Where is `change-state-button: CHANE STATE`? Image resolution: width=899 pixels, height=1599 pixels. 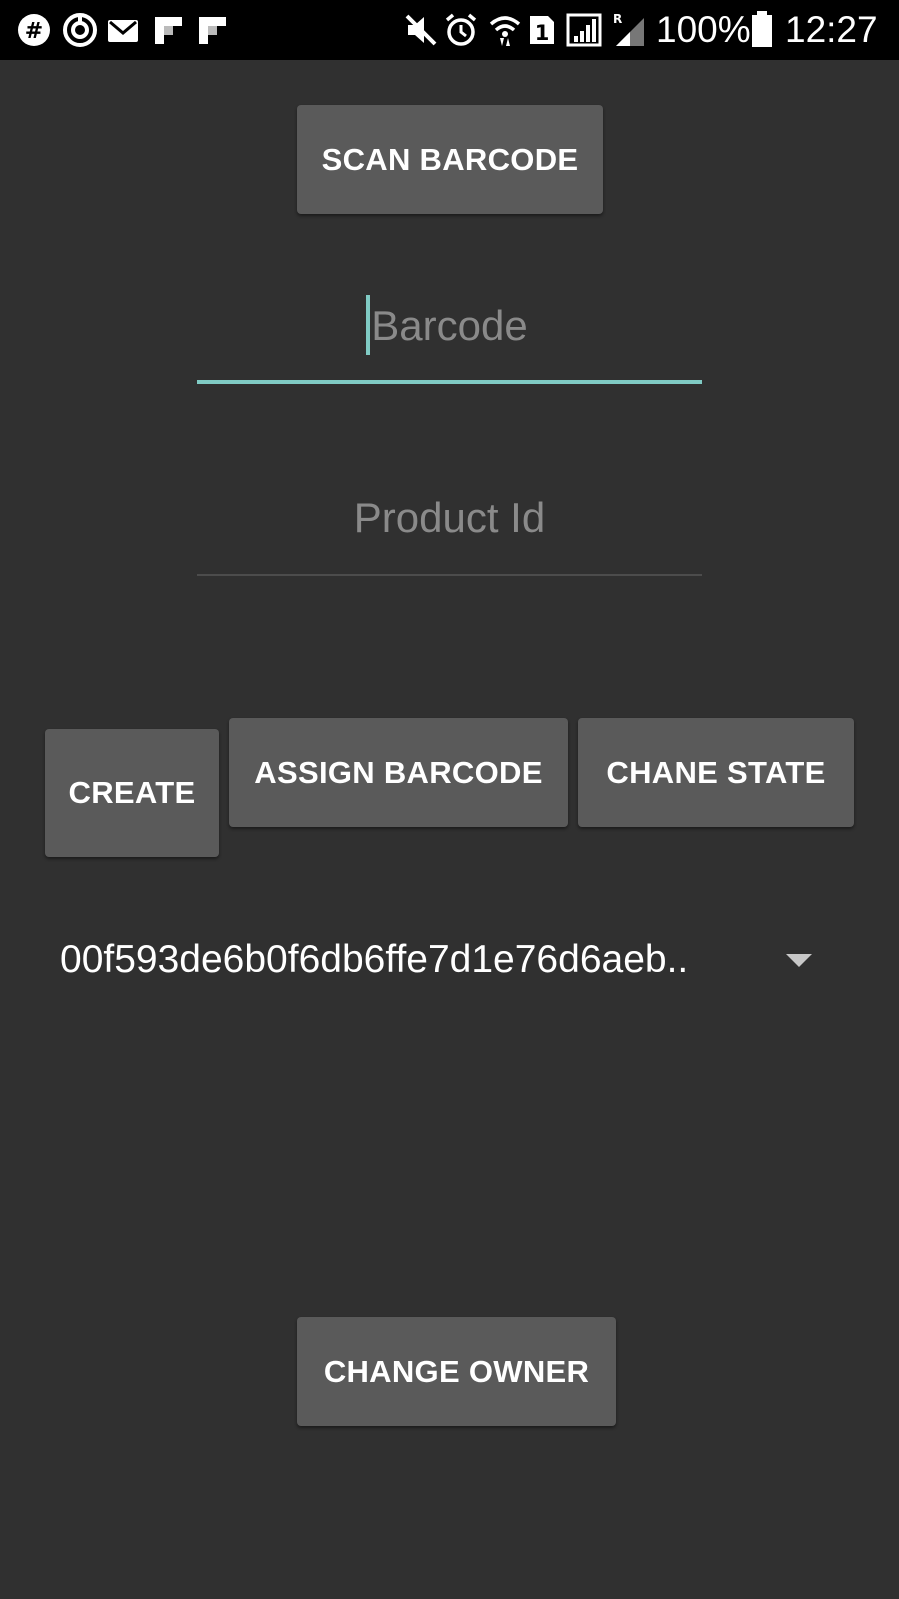 change-state-button: CHANE STATE is located at coordinates (716, 772).